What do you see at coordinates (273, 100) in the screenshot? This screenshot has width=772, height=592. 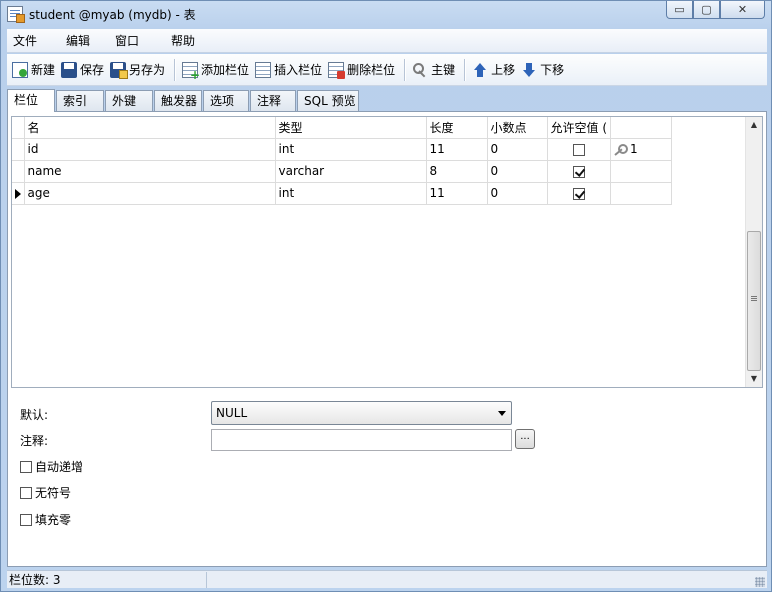 I see `tab-comment: 注释` at bounding box center [273, 100].